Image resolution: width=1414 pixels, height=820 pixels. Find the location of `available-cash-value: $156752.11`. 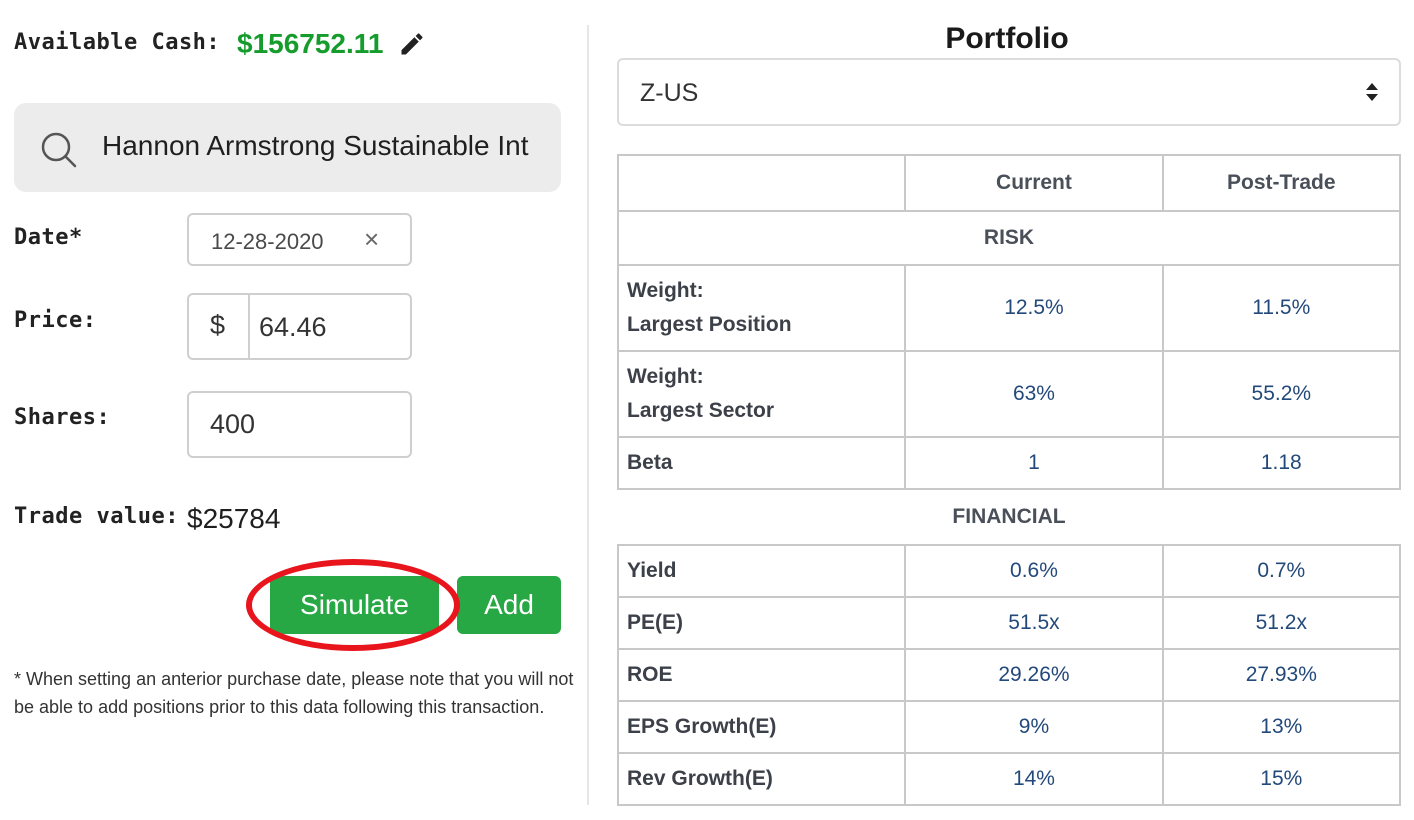

available-cash-value: $156752.11 is located at coordinates (310, 43).